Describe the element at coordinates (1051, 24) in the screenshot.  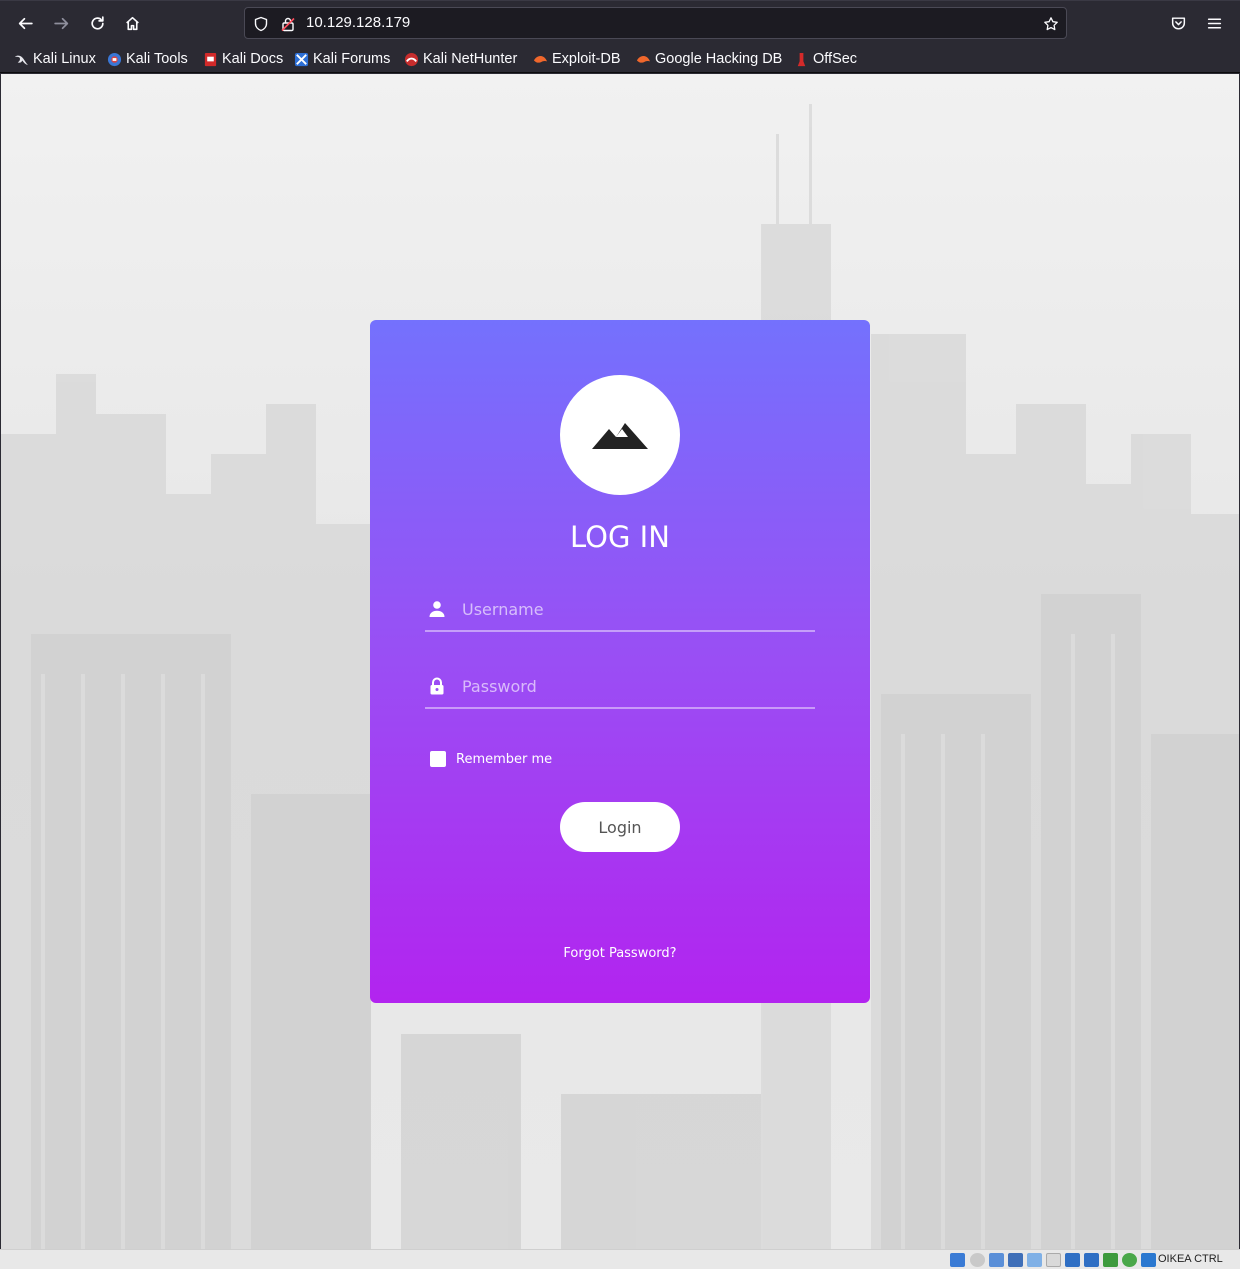
I see `bookmark-star-icon` at that location.